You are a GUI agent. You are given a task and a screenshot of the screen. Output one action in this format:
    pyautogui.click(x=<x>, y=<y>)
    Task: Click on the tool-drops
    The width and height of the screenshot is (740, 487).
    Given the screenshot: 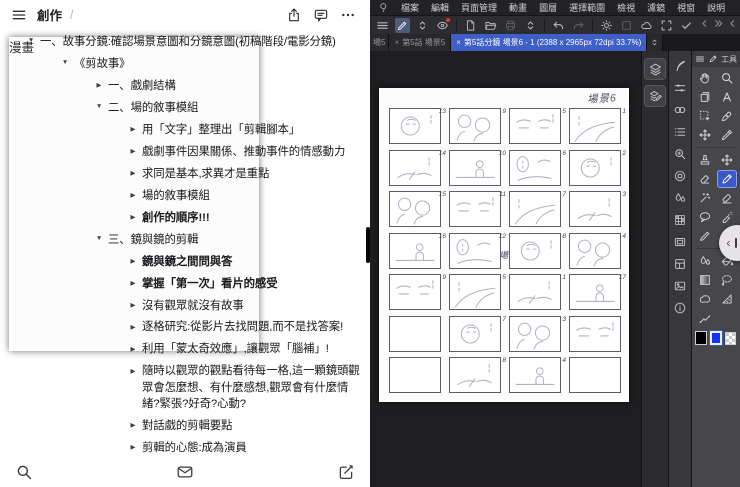 What is the action you would take?
    pyautogui.click(x=705, y=261)
    